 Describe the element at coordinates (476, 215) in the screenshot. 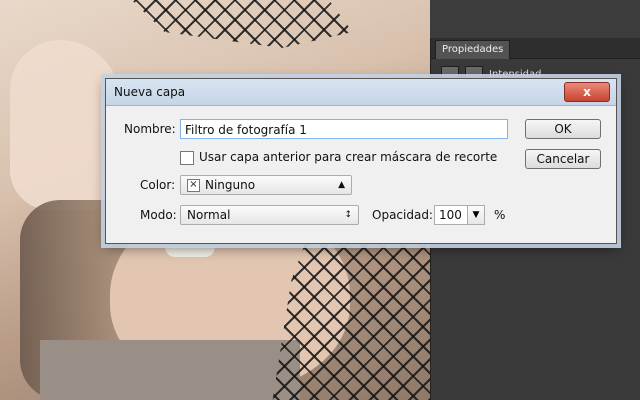

I see `opacity-dropdown-arrow-icon: ▼` at that location.